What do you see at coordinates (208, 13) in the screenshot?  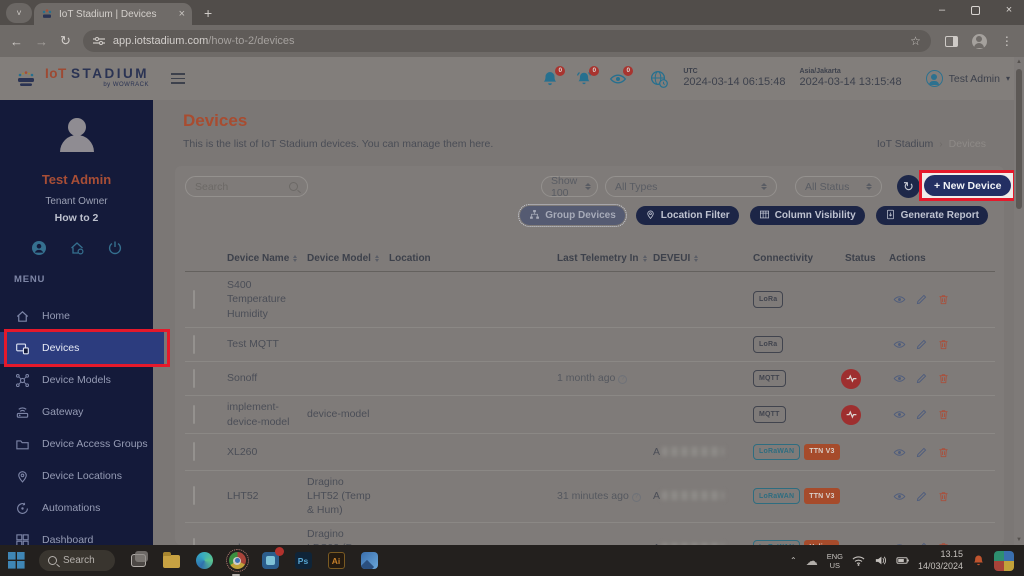 I see `new-tab-button: +` at bounding box center [208, 13].